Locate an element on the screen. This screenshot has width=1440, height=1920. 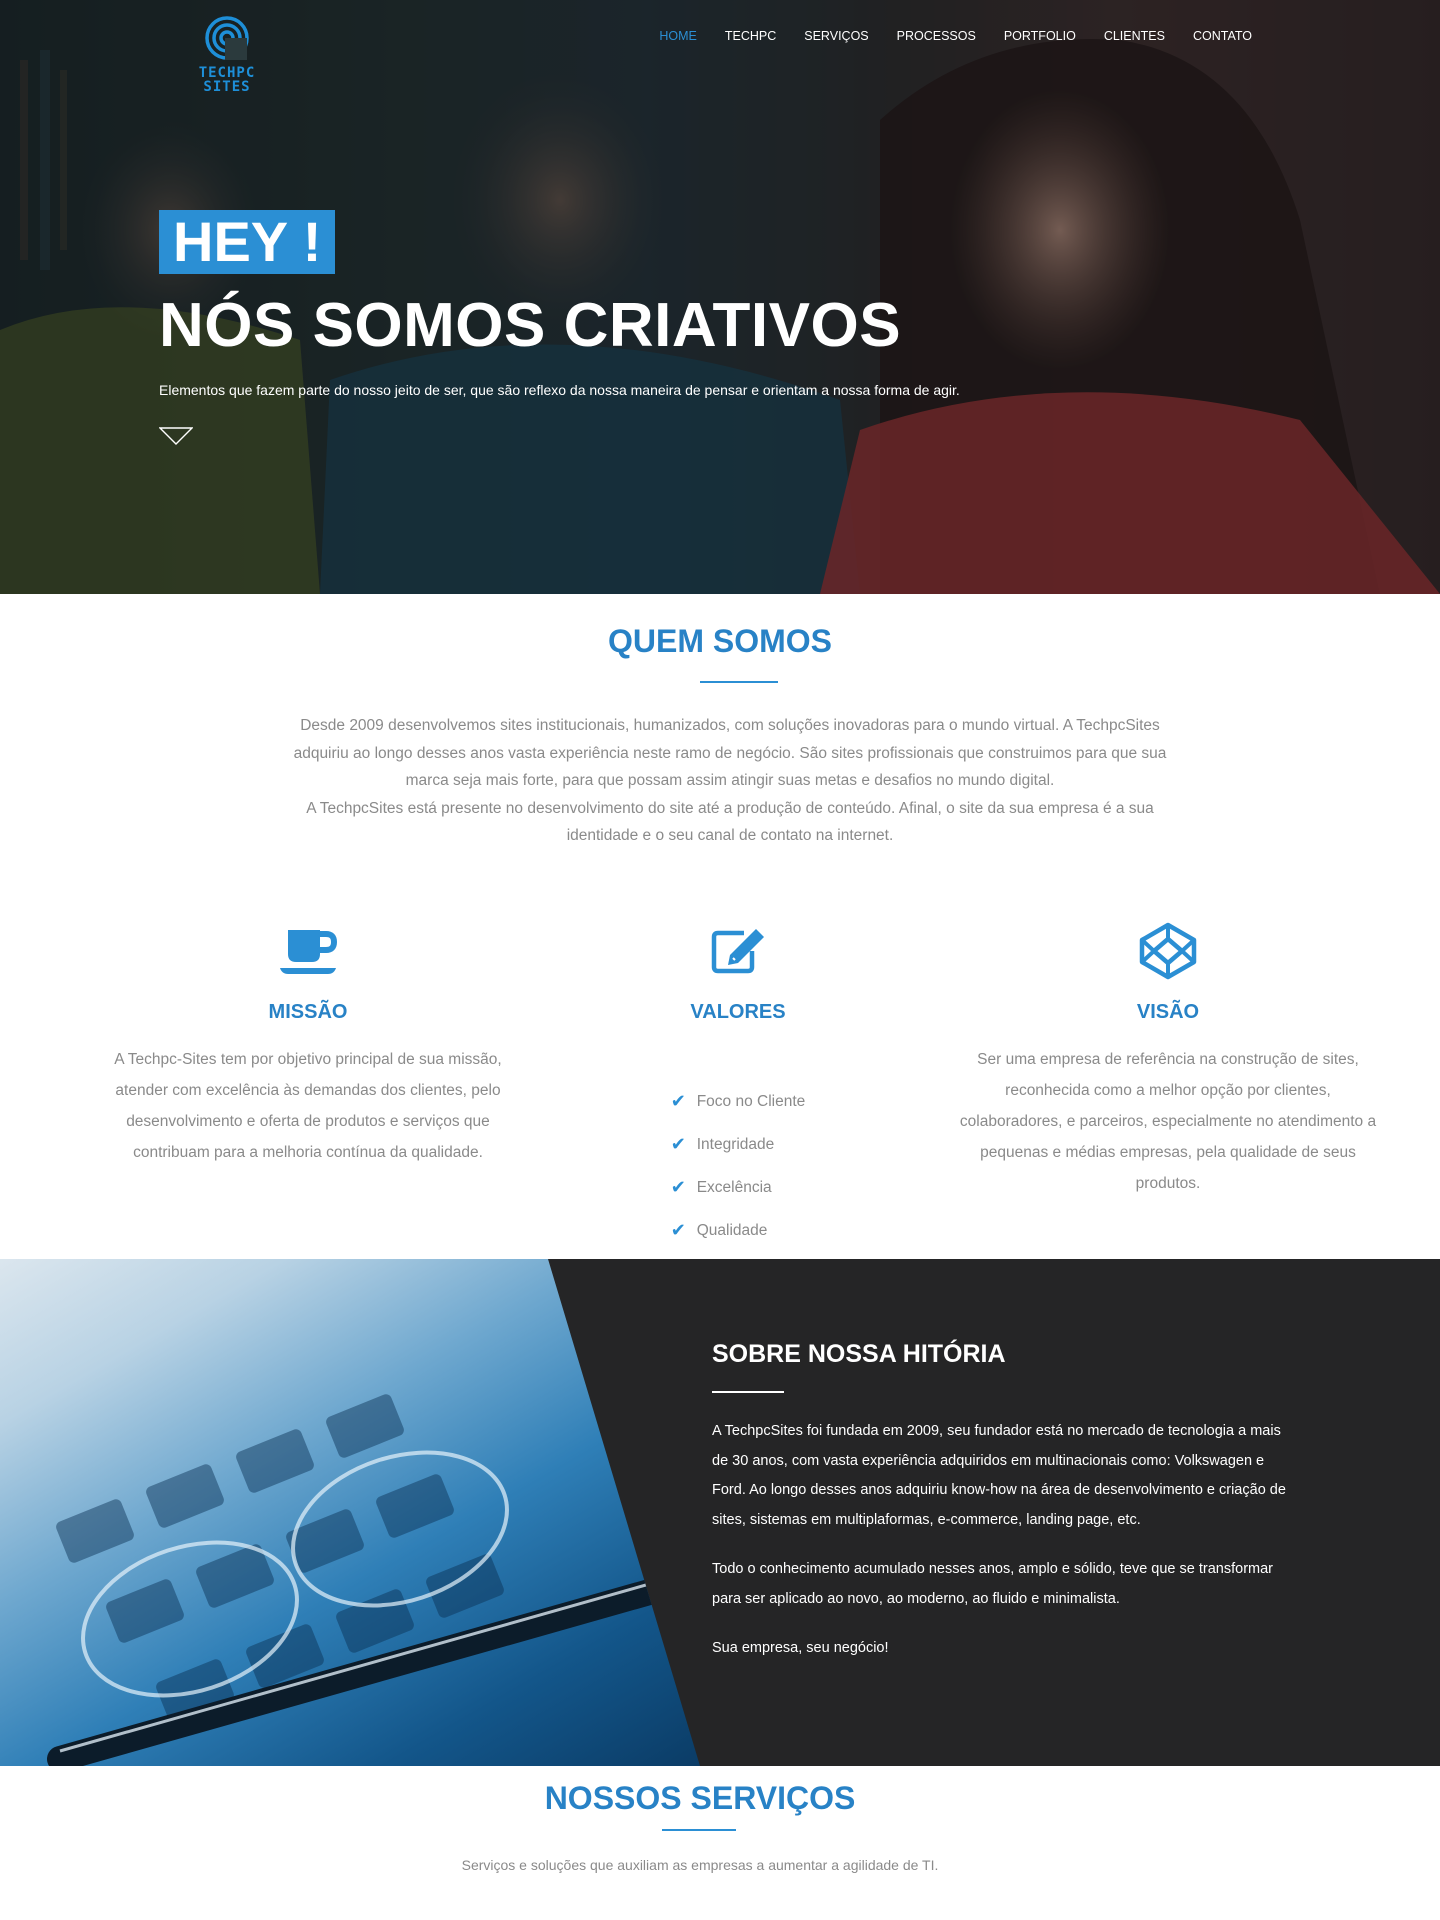
history-title-underline is located at coordinates (748, 1392).